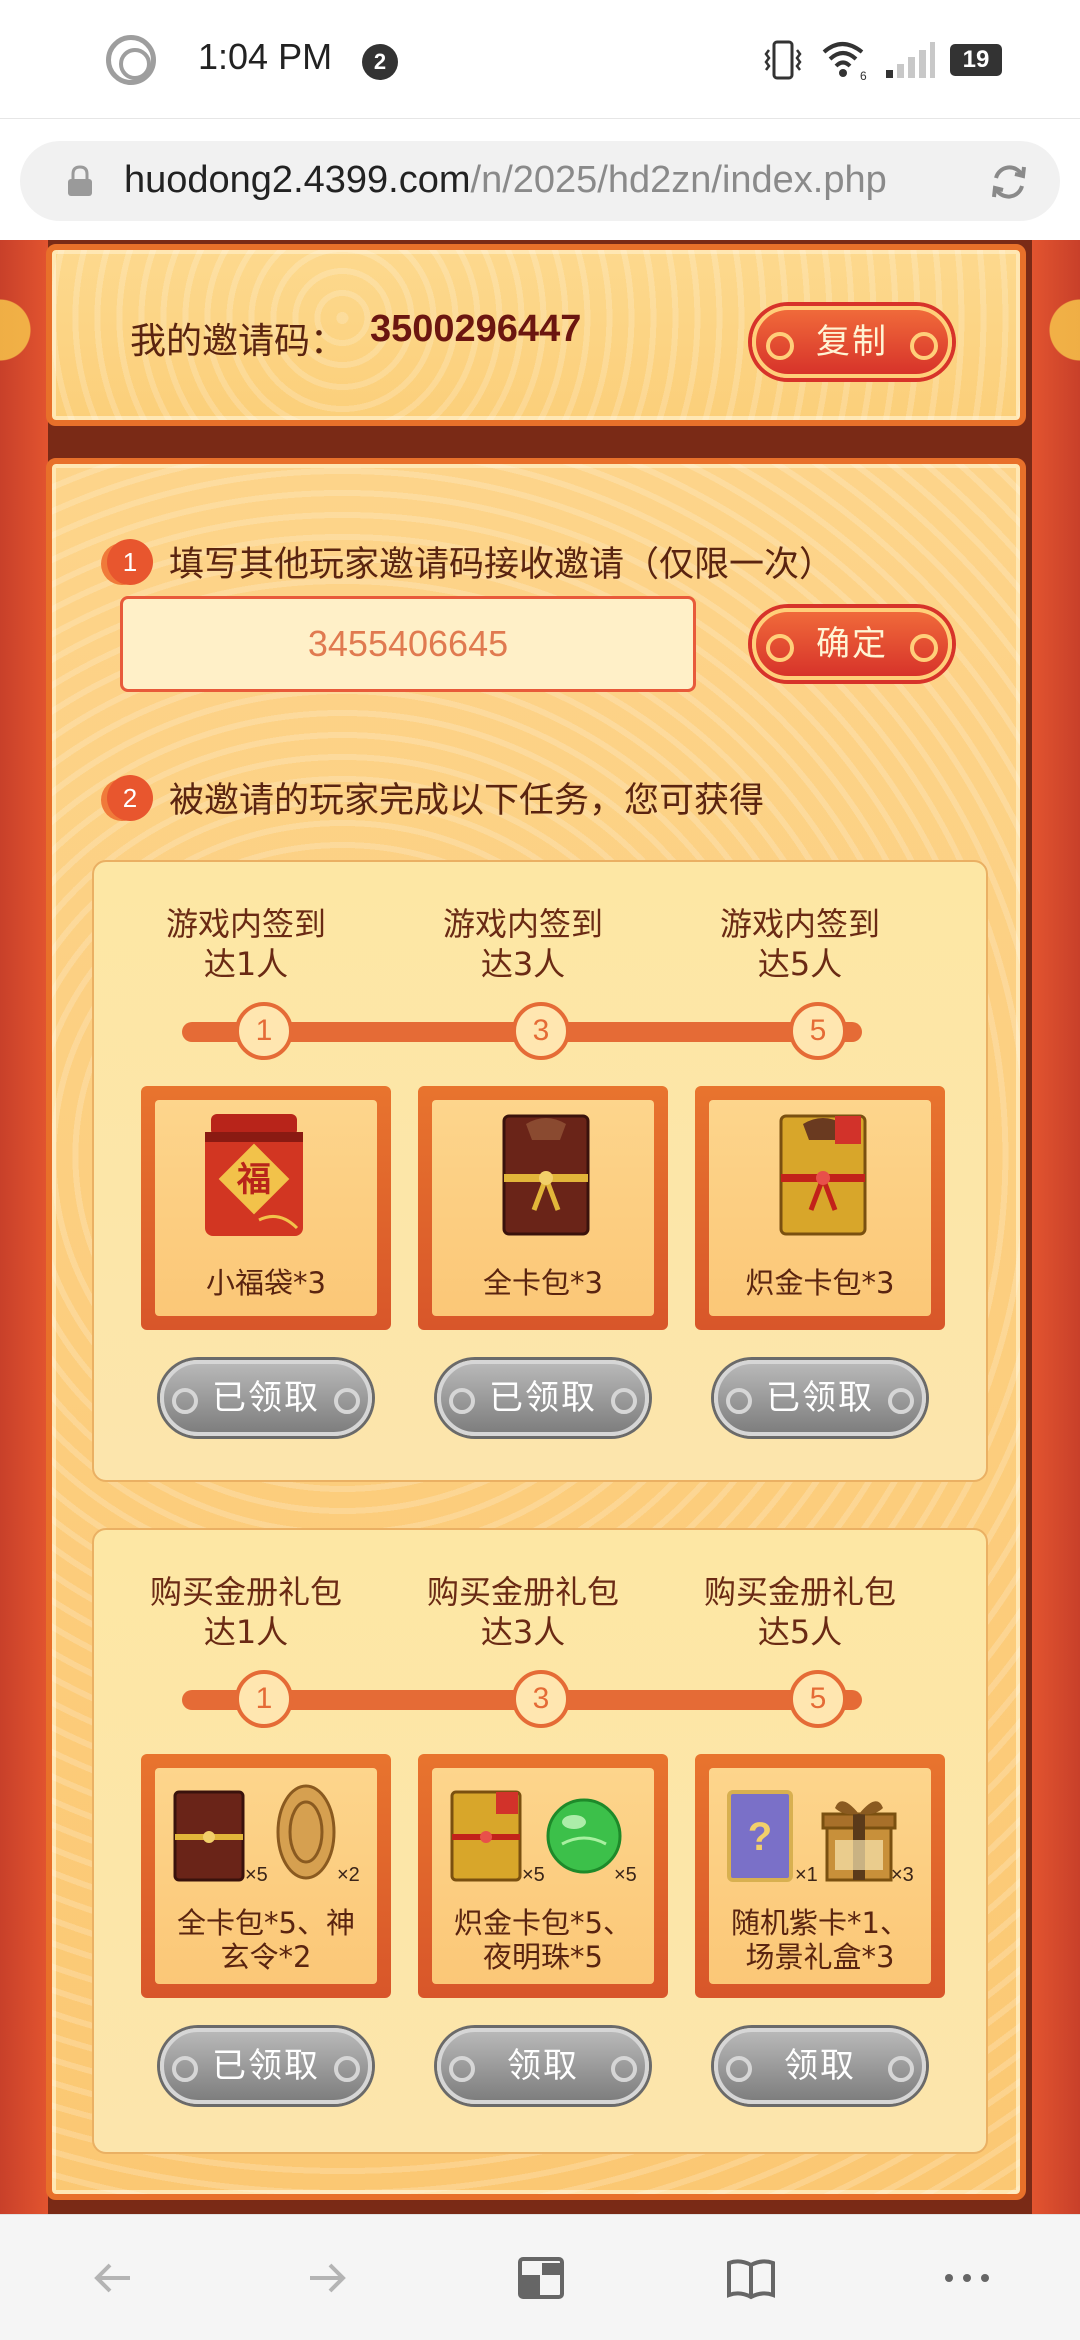 The image size is (1080, 2340). What do you see at coordinates (820, 1957) in the screenshot?
I see `reward-name-line2: 场景礼盒*3` at bounding box center [820, 1957].